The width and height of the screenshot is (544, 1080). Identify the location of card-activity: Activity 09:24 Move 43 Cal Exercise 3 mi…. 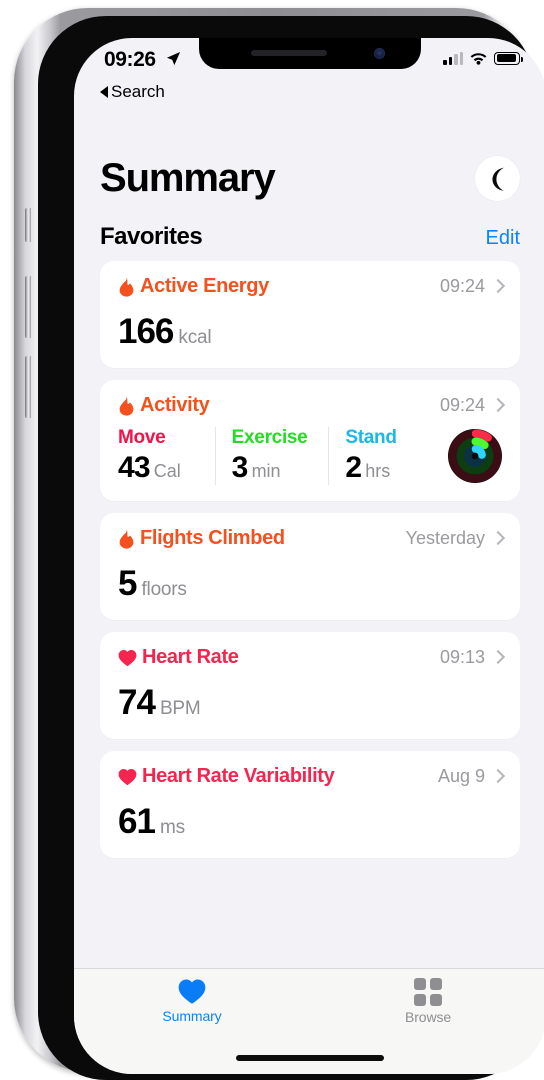
(310, 440).